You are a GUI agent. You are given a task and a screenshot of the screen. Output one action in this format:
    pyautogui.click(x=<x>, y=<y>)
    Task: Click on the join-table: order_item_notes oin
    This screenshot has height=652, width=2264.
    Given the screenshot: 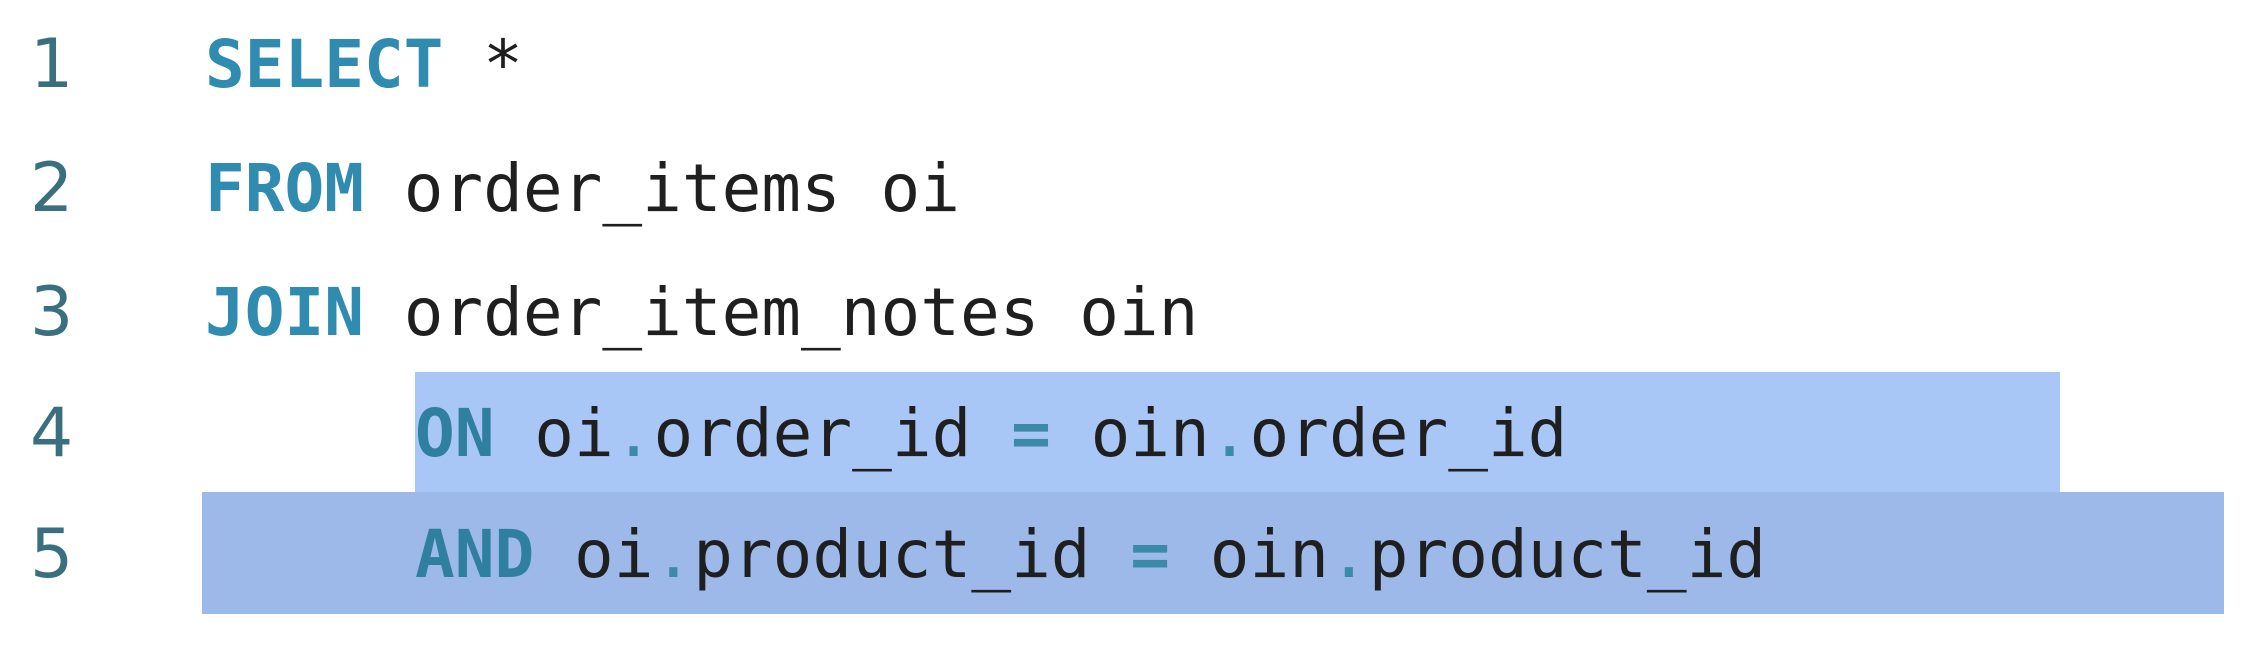 What is the action you would take?
    pyautogui.click(x=781, y=312)
    